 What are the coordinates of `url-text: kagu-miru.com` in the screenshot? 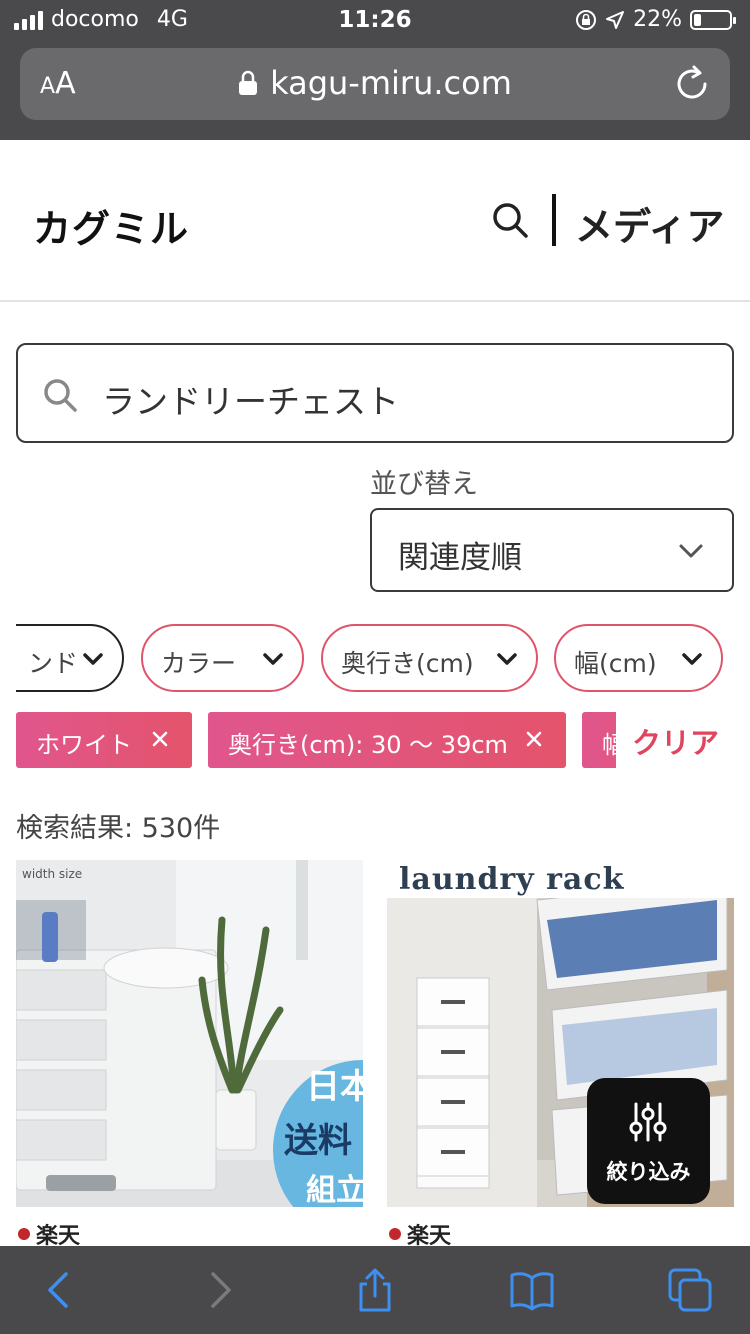 It's located at (391, 83).